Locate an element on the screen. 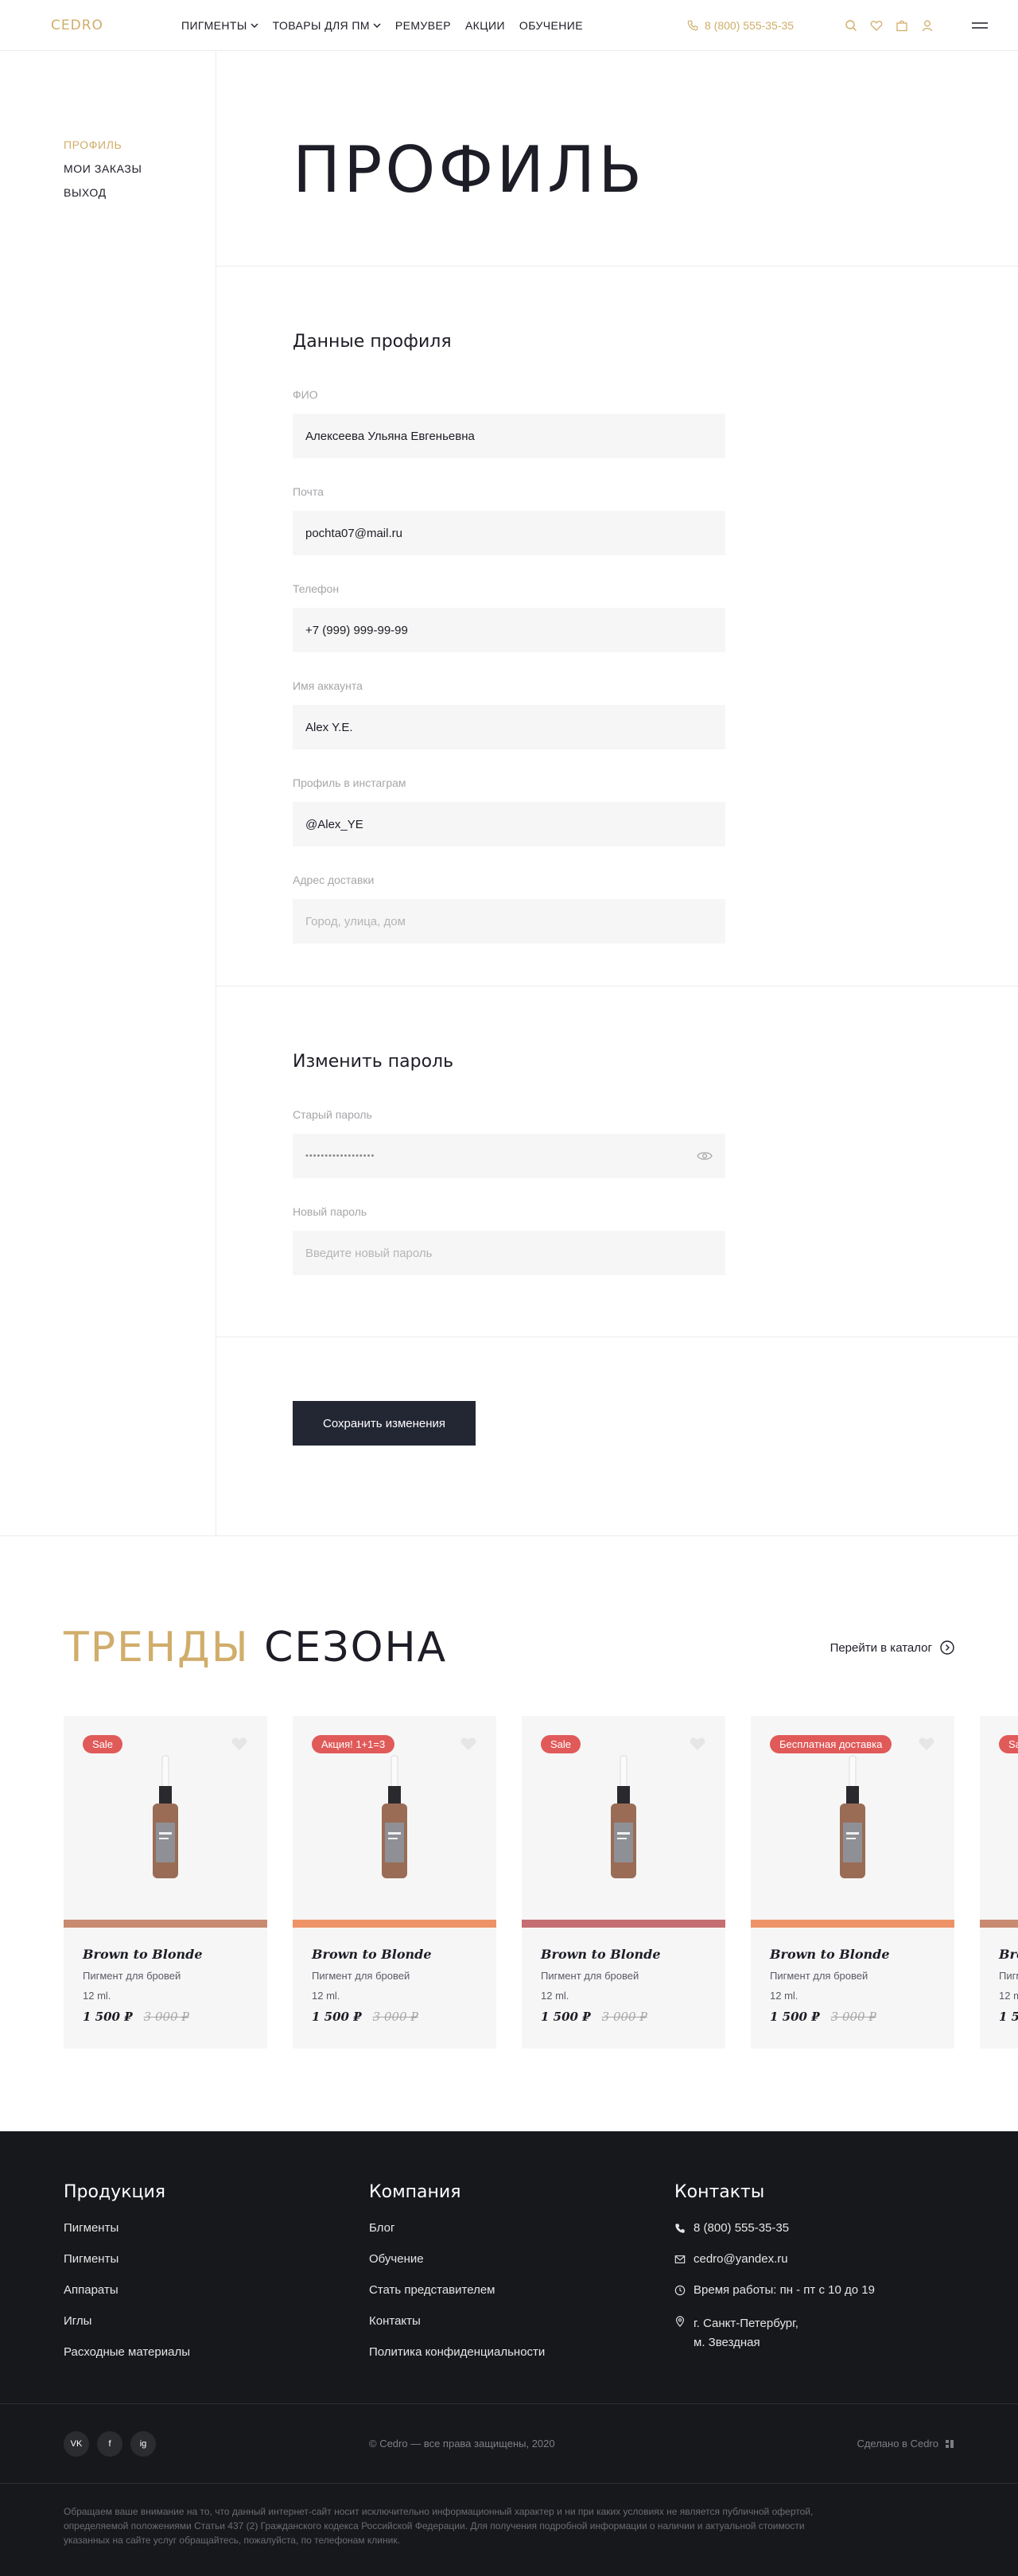  footer-link: Политика конфиденциальности is located at coordinates (521, 2352).